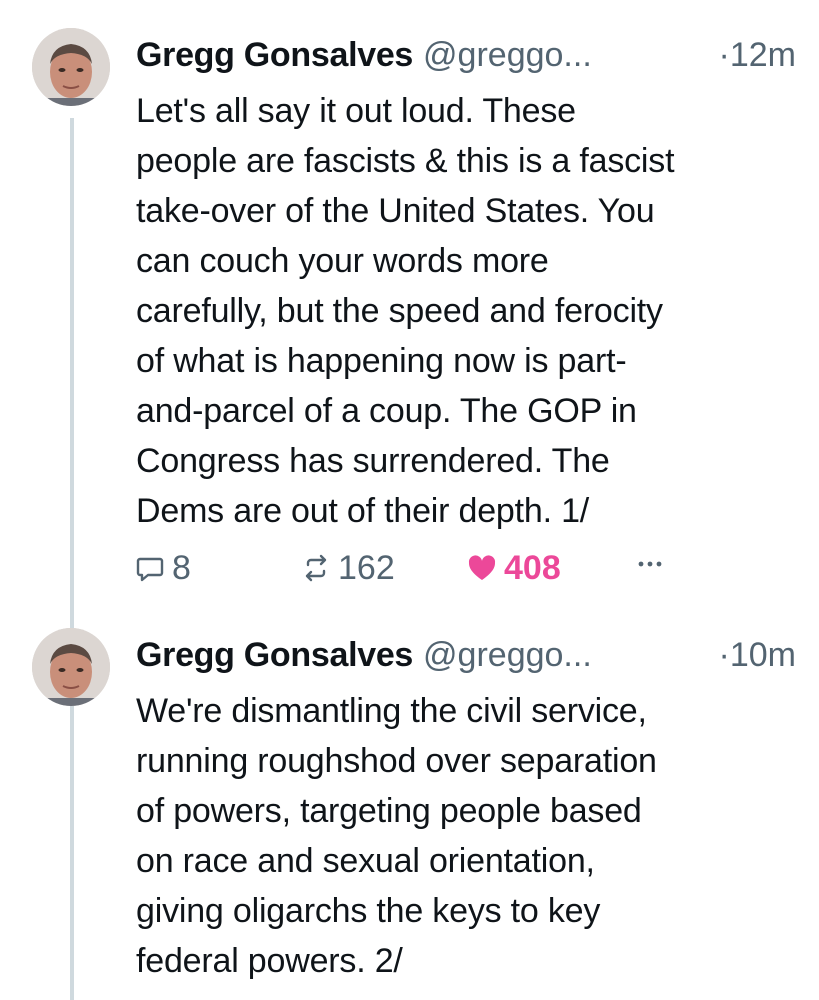 The width and height of the screenshot is (819, 1000). I want to click on repost-count: 162, so click(366, 568).